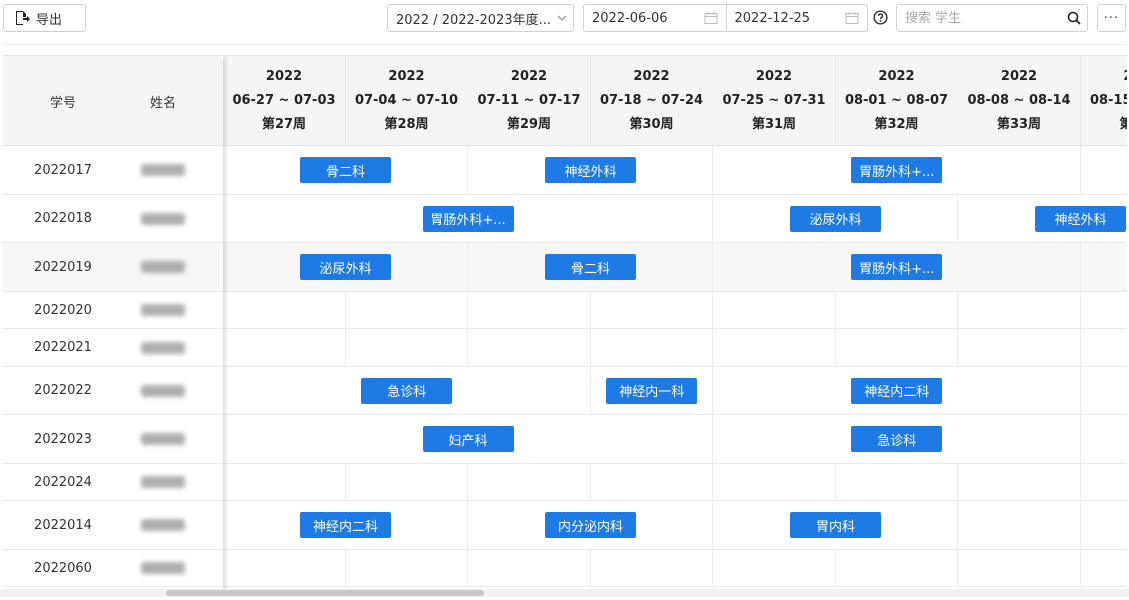  Describe the element at coordinates (710, 18) in the screenshot. I see `calendar-icon` at that location.